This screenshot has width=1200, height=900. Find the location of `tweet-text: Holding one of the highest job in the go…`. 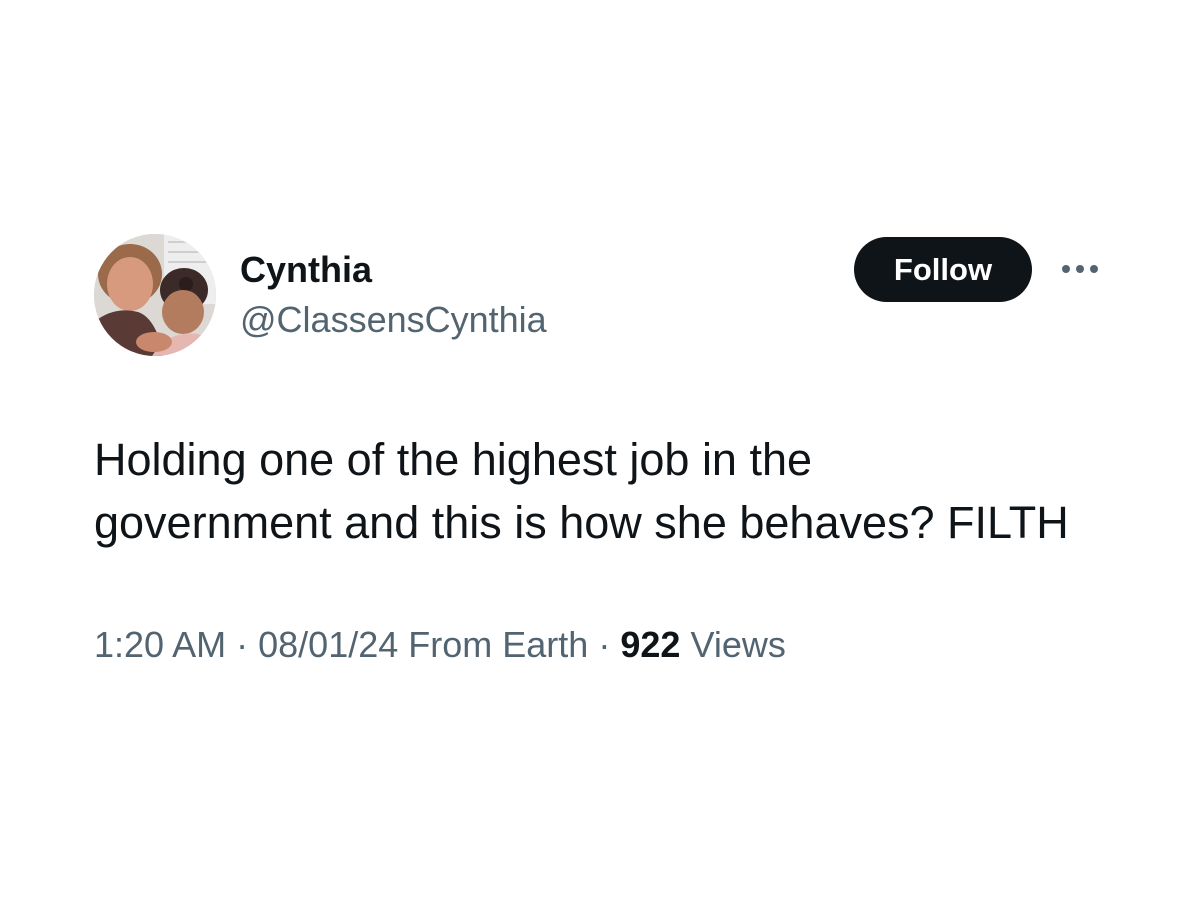

tweet-text: Holding one of the highest job in the go… is located at coordinates (614, 491).